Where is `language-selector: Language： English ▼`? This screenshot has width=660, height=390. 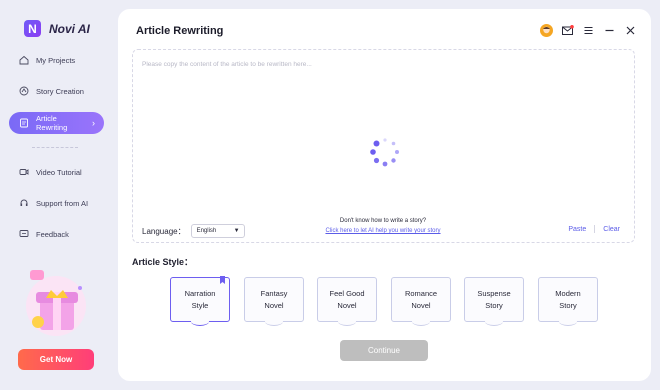 language-selector: Language： English ▼ is located at coordinates (193, 231).